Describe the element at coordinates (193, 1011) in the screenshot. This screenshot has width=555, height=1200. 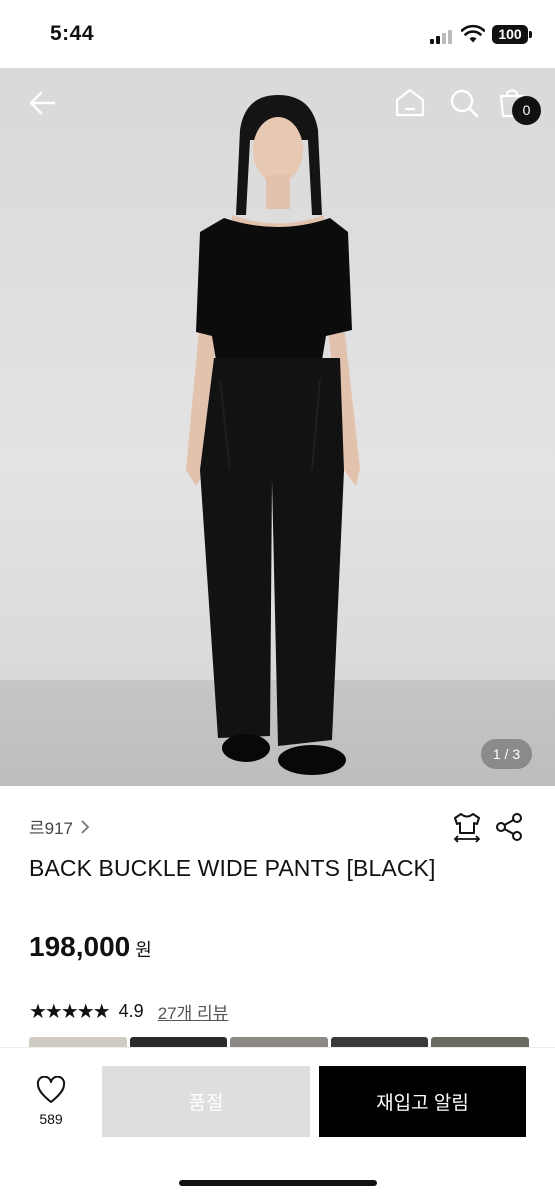
I see `review-link: 27개 리뷰` at that location.